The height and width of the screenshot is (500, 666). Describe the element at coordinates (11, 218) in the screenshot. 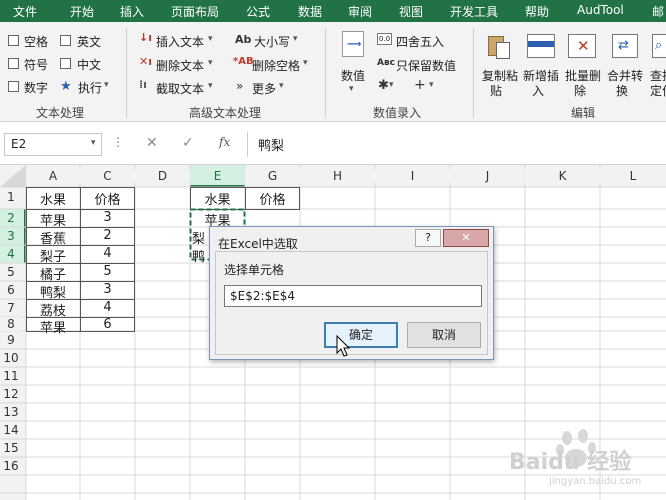

I see `row-header: 2` at that location.